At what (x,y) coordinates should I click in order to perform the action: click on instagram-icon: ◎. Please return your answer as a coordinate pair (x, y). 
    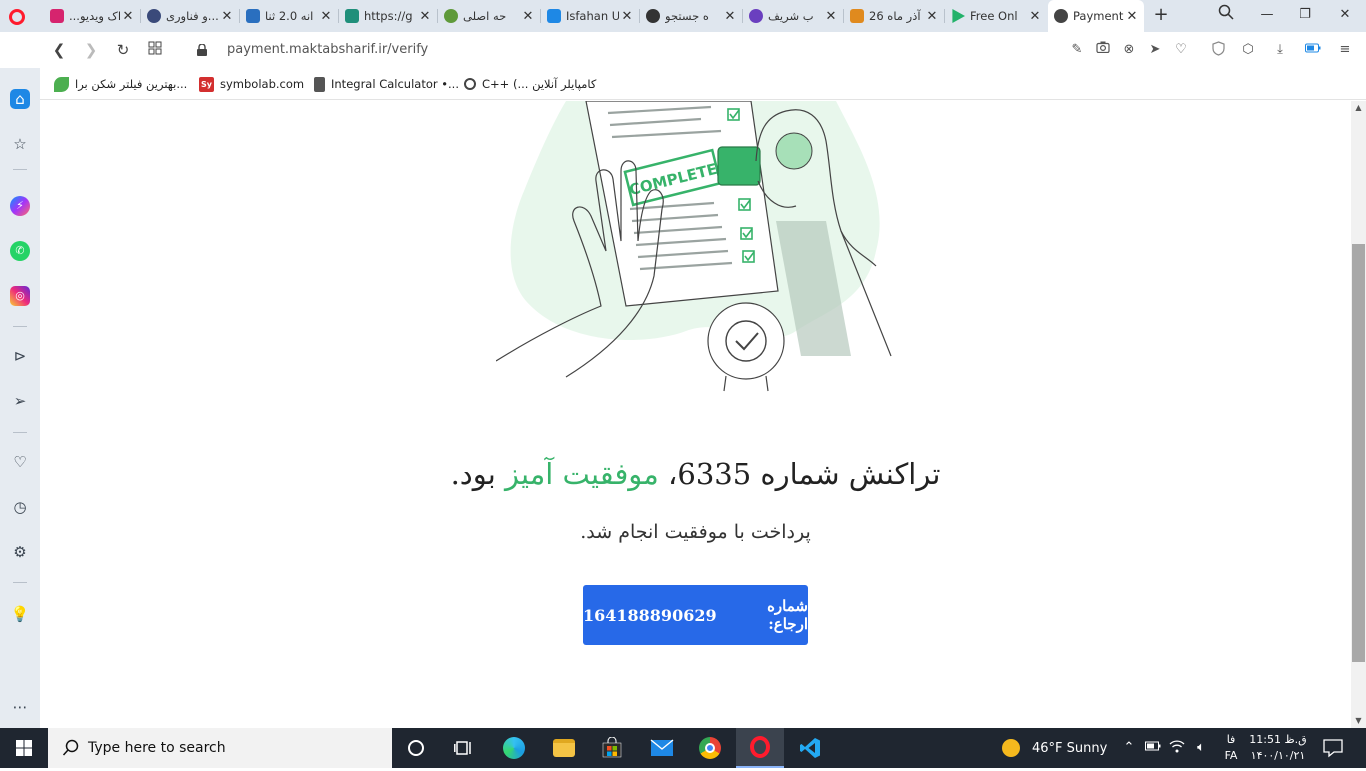
    Looking at the image, I should click on (20, 296).